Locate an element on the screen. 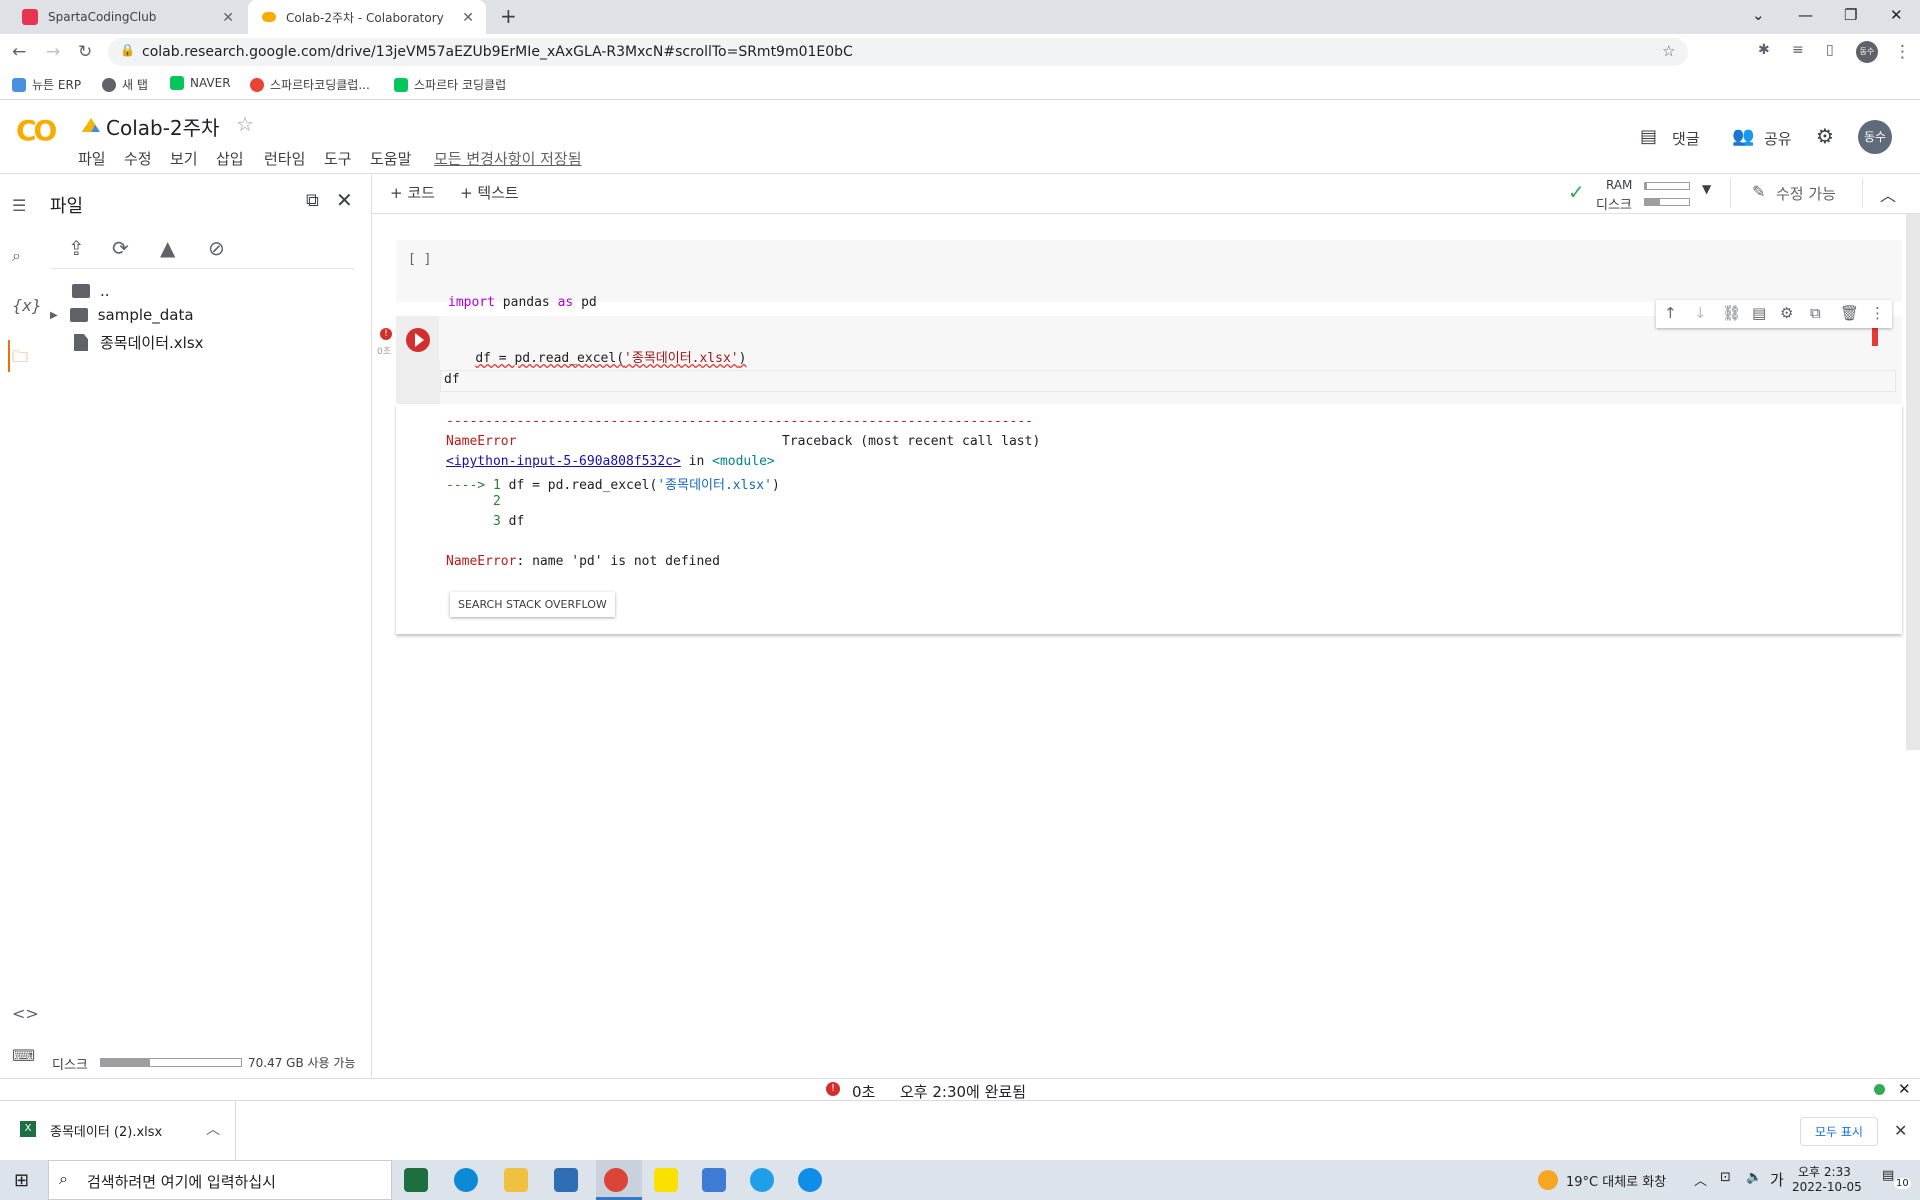 The width and height of the screenshot is (1920, 1200). ipython-input-link: <ipython-input-5-690a808f532c> is located at coordinates (563, 461).